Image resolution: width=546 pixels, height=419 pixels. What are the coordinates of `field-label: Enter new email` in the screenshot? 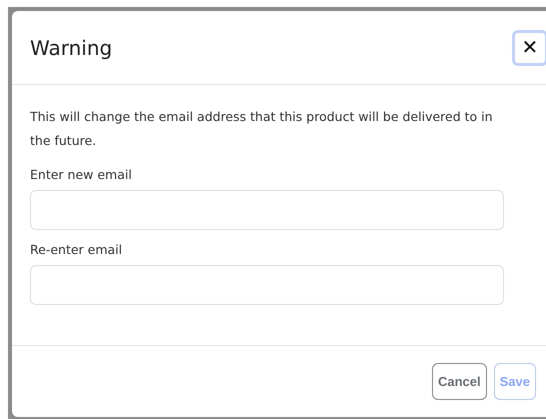 It's located at (81, 174).